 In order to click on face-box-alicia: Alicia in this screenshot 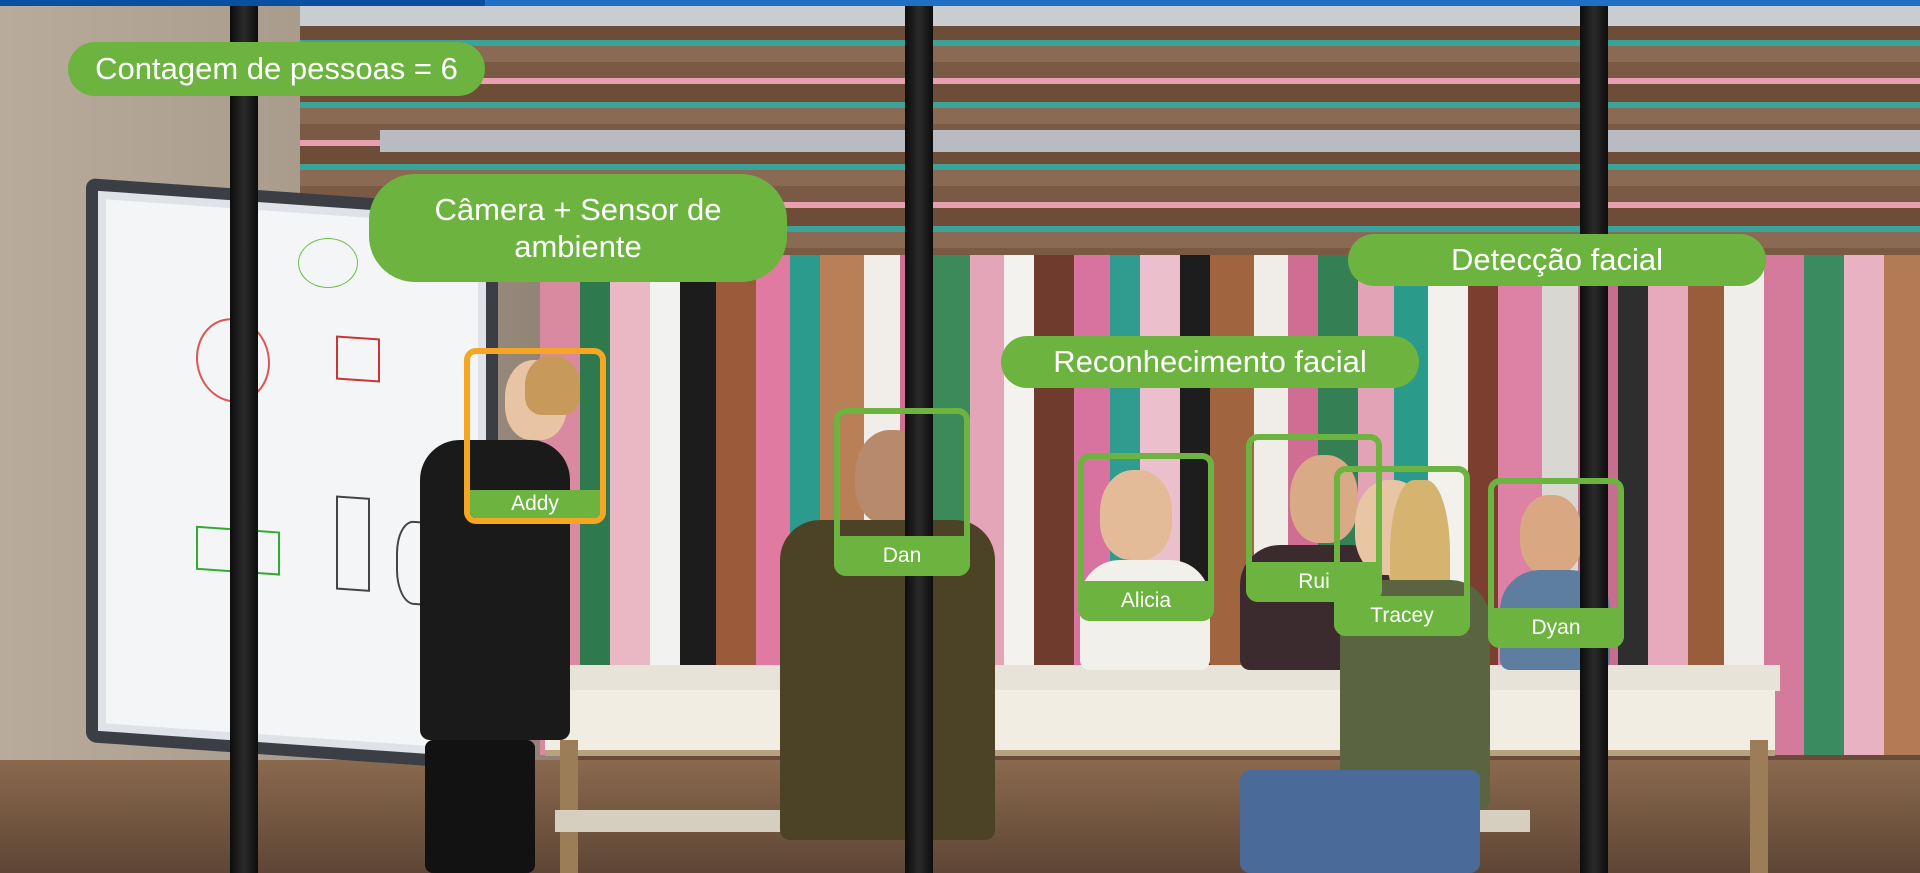, I will do `click(1146, 537)`.